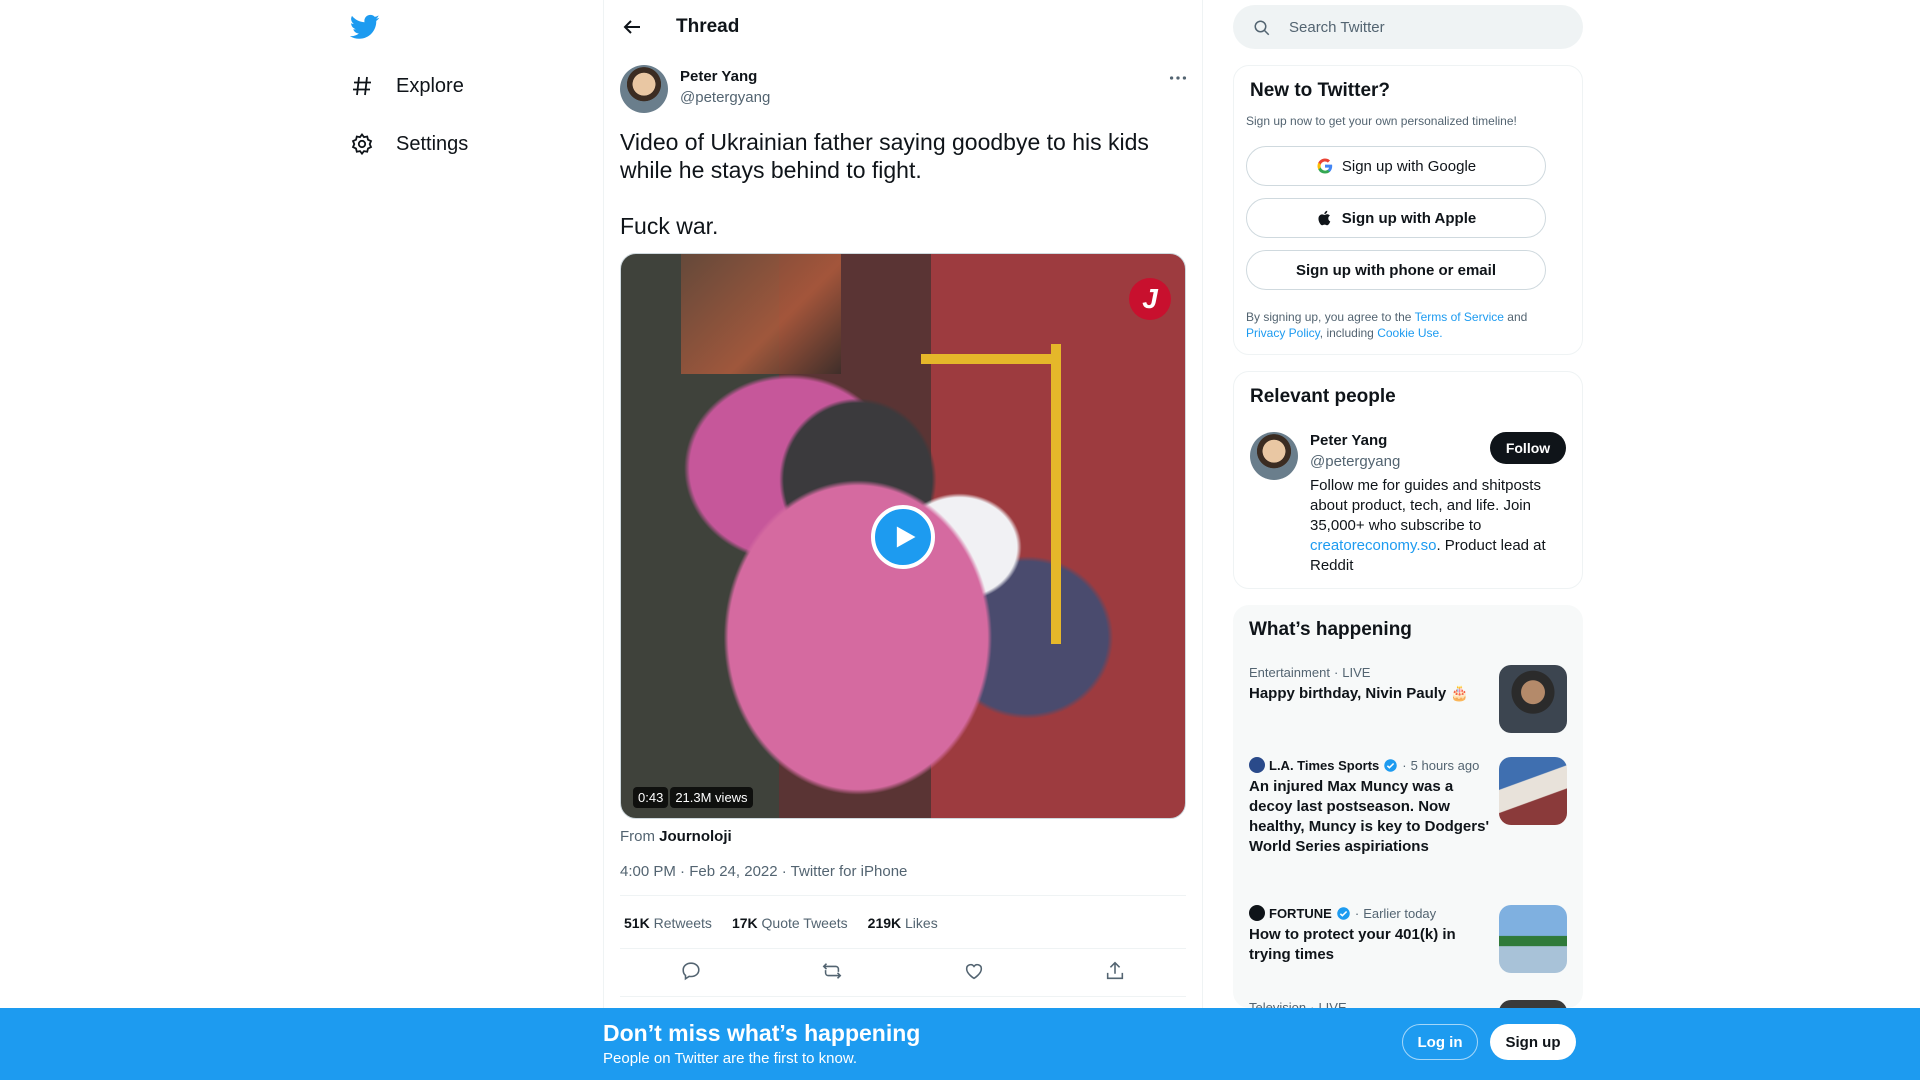  What do you see at coordinates (1348, 440) in the screenshot?
I see `relevant-person-name: Peter Yang` at bounding box center [1348, 440].